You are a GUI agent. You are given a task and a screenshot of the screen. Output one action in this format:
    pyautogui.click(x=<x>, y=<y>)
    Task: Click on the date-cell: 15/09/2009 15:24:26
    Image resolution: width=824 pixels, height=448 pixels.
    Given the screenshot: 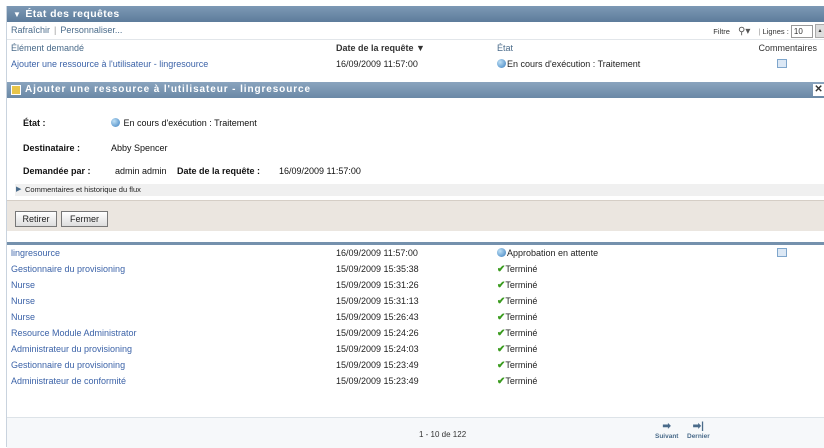 What is the action you would take?
    pyautogui.click(x=377, y=333)
    